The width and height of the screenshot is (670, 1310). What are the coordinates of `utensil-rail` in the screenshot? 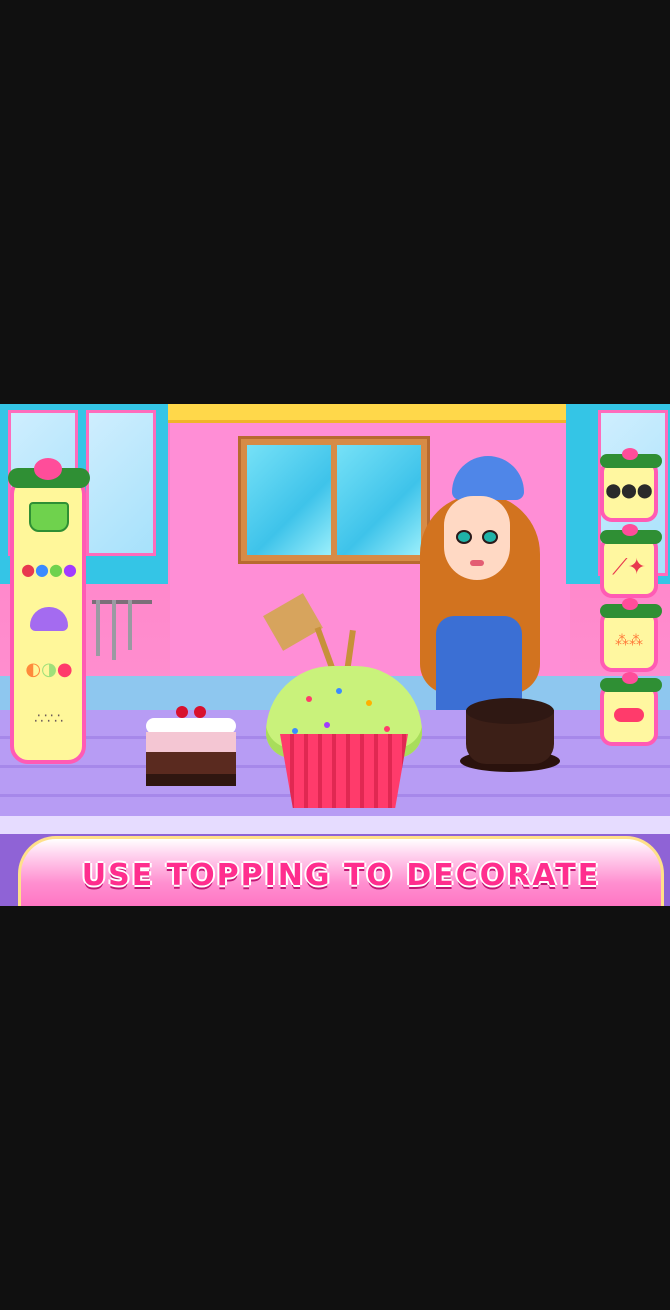 It's located at (122, 602).